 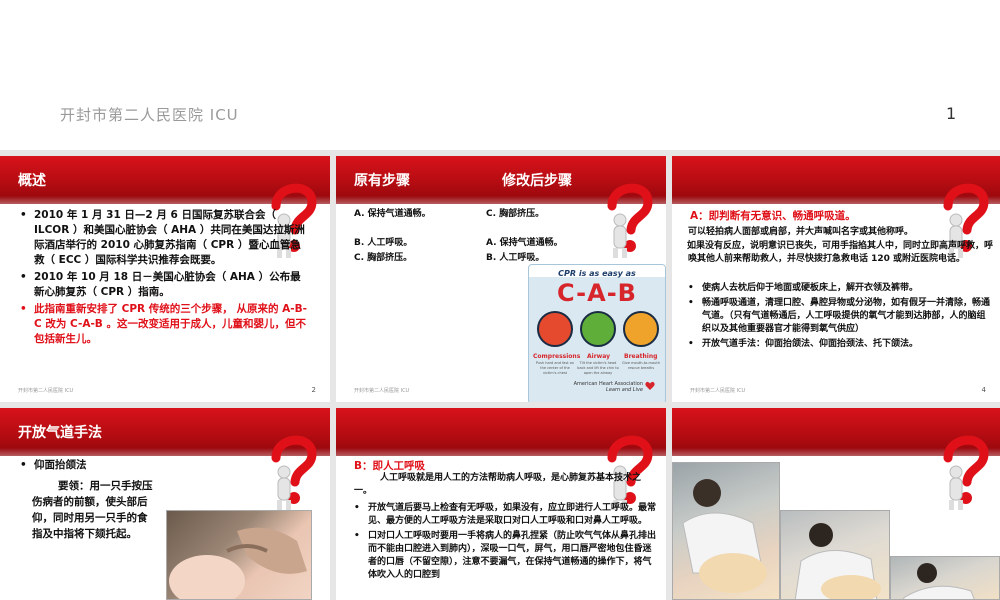 I want to click on list-item: 开放气道手法：仰面抬颌法、仰面抬颈法、托下颌法。, so click(x=841, y=344).